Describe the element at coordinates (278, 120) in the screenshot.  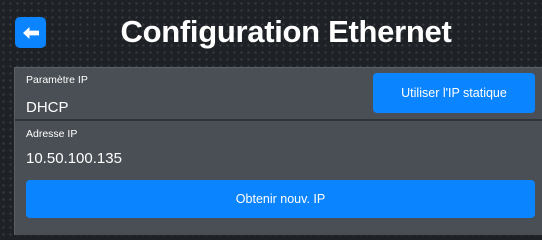
I see `divider` at that location.